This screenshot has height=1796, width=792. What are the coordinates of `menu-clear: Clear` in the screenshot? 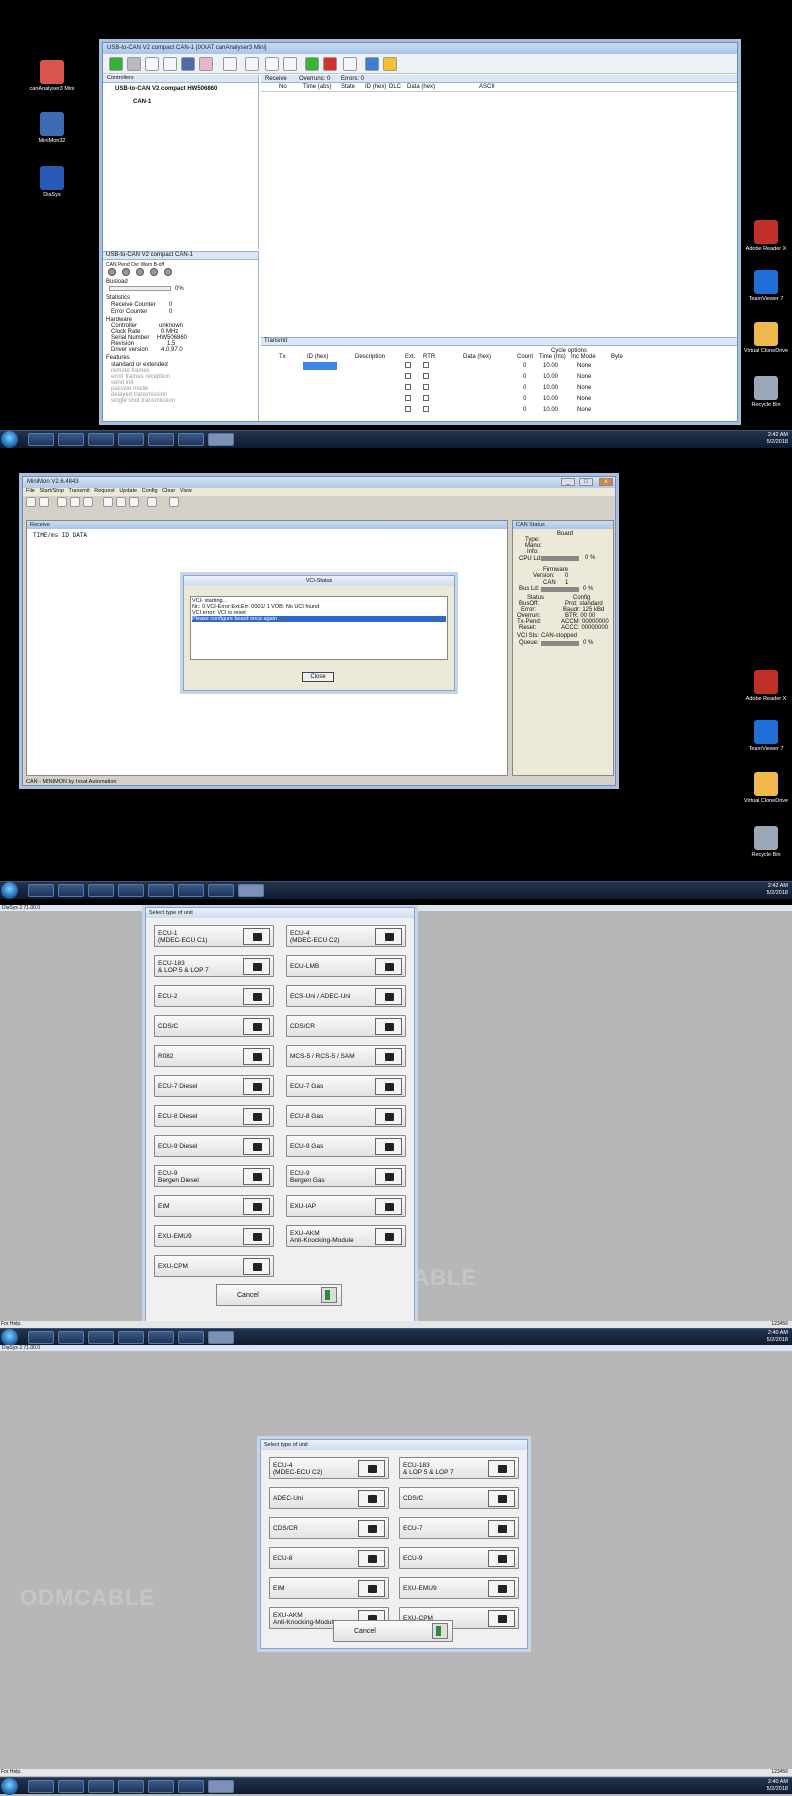 It's located at (168, 491).